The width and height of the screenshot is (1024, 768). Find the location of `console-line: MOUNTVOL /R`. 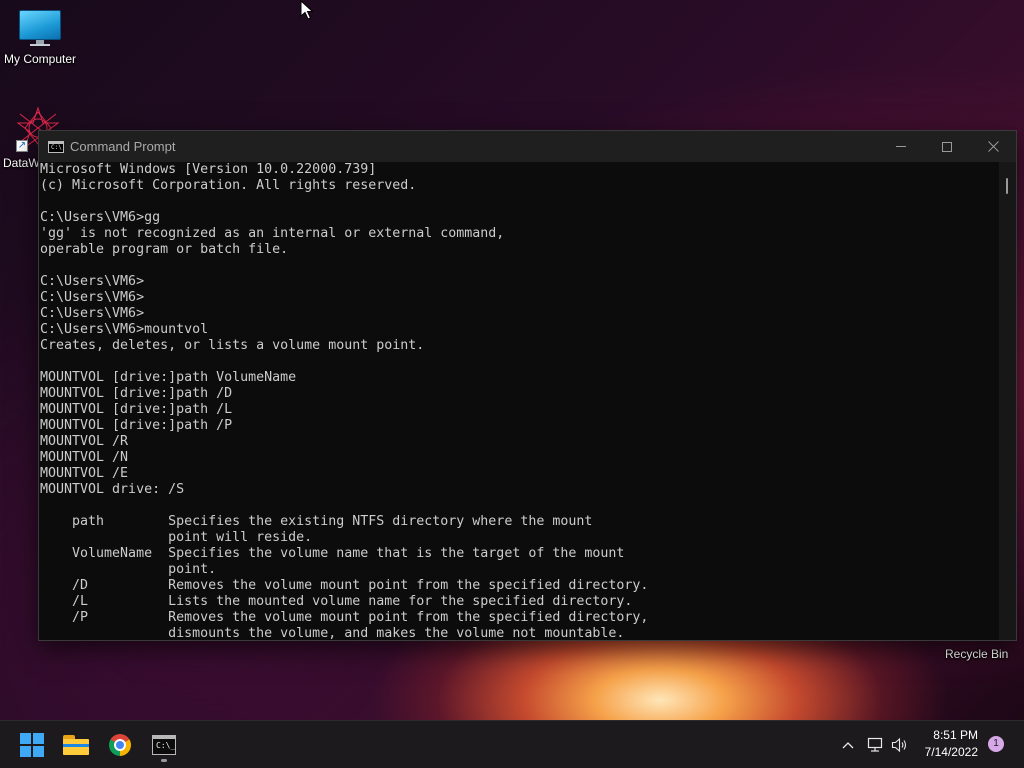

console-line: MOUNTVOL /R is located at coordinates (84, 441).